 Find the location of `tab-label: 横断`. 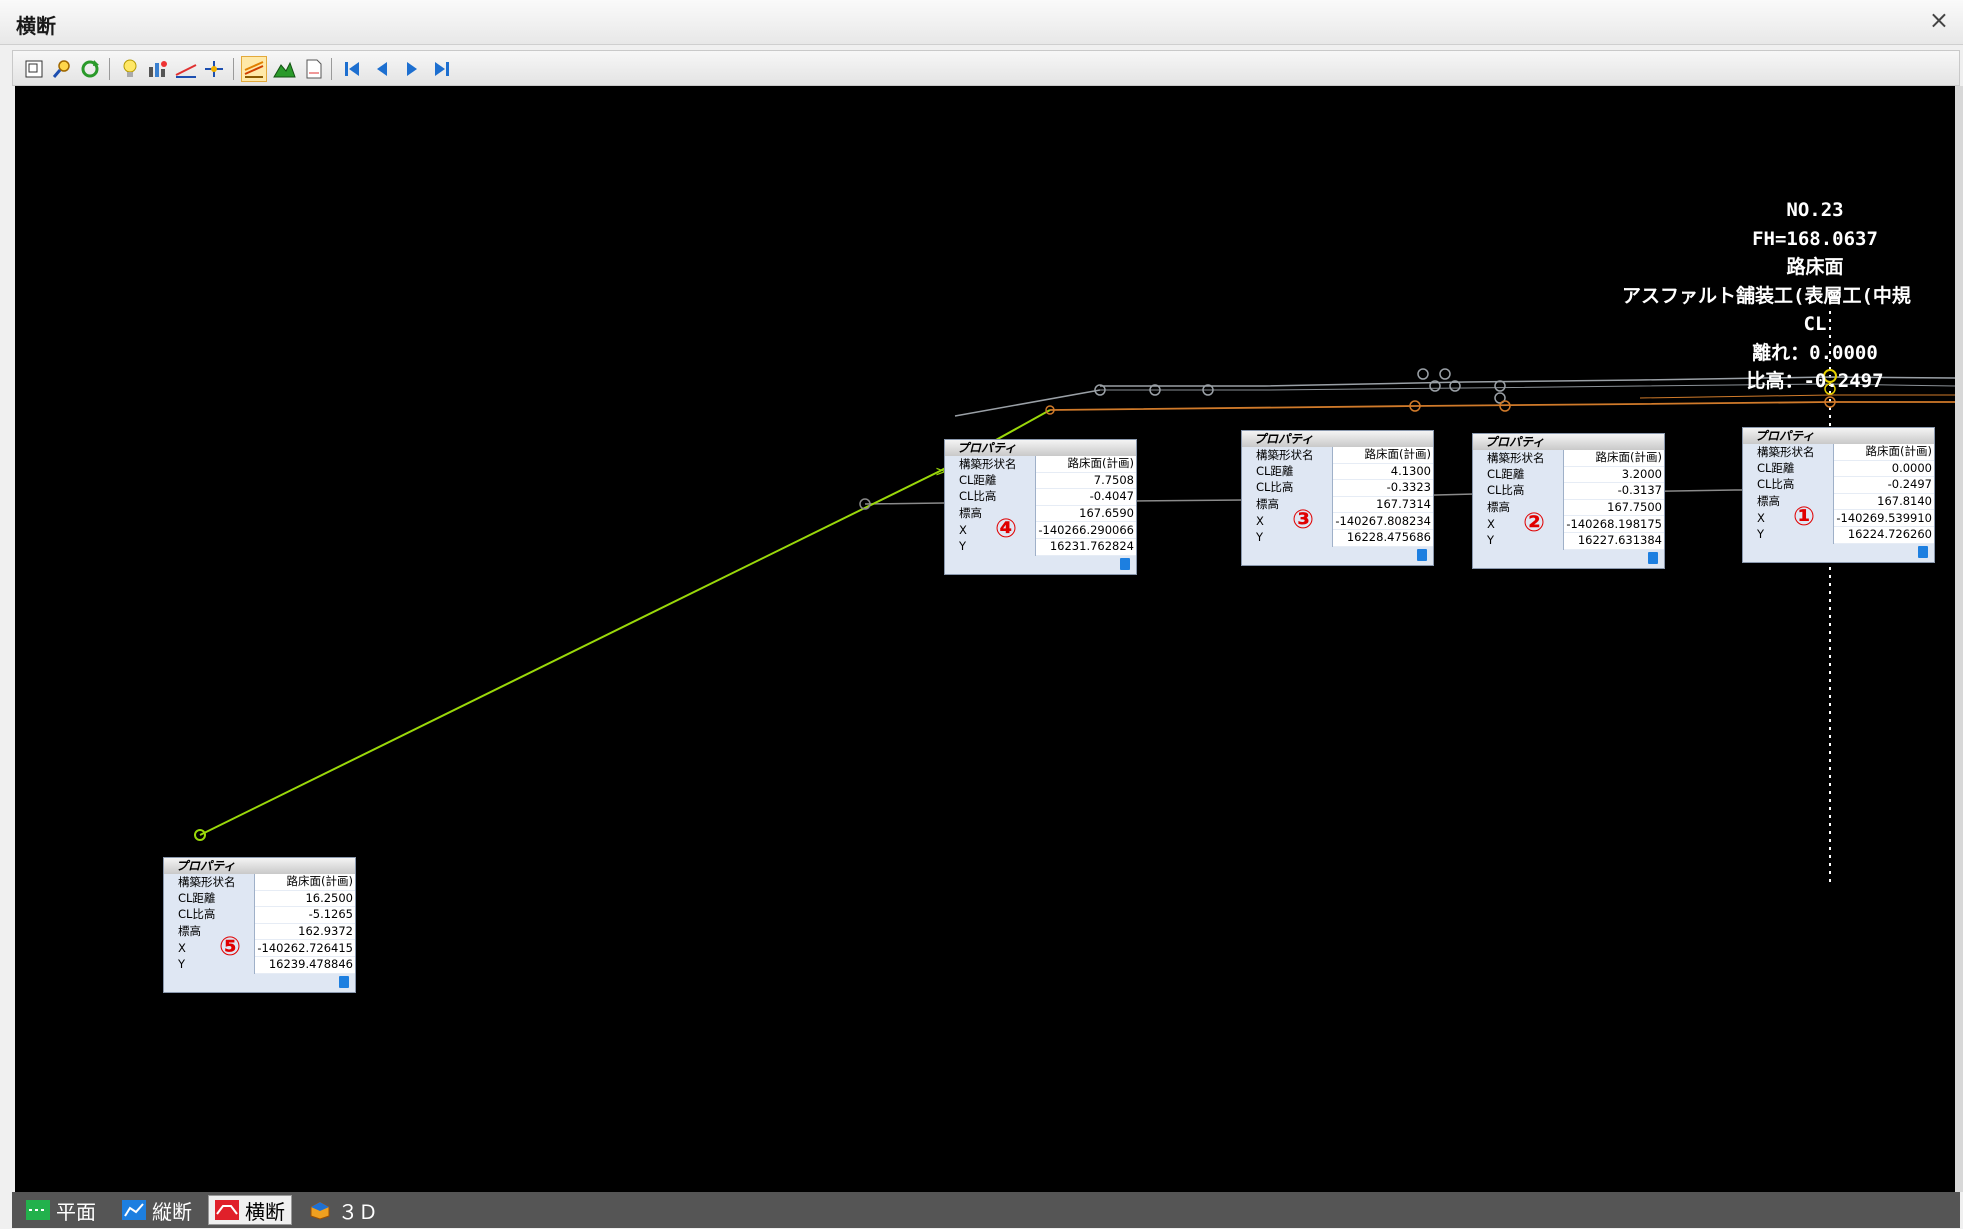

tab-label: 横断 is located at coordinates (265, 1211).